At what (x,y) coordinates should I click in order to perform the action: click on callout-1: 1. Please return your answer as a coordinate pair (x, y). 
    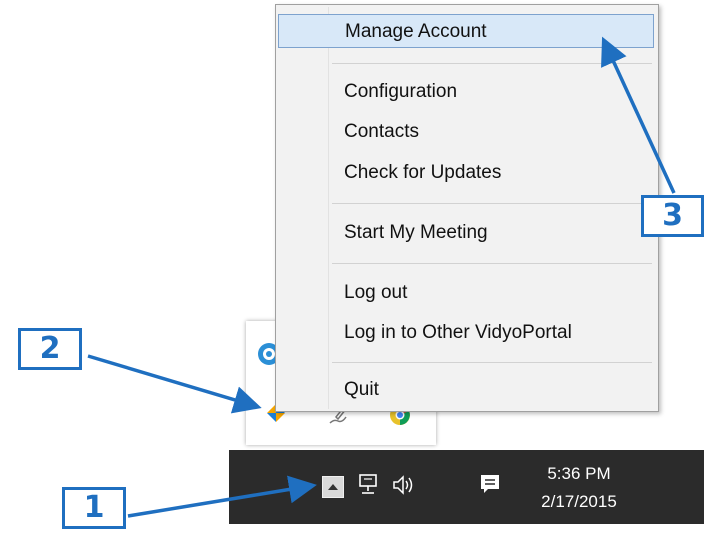
    Looking at the image, I should click on (94, 508).